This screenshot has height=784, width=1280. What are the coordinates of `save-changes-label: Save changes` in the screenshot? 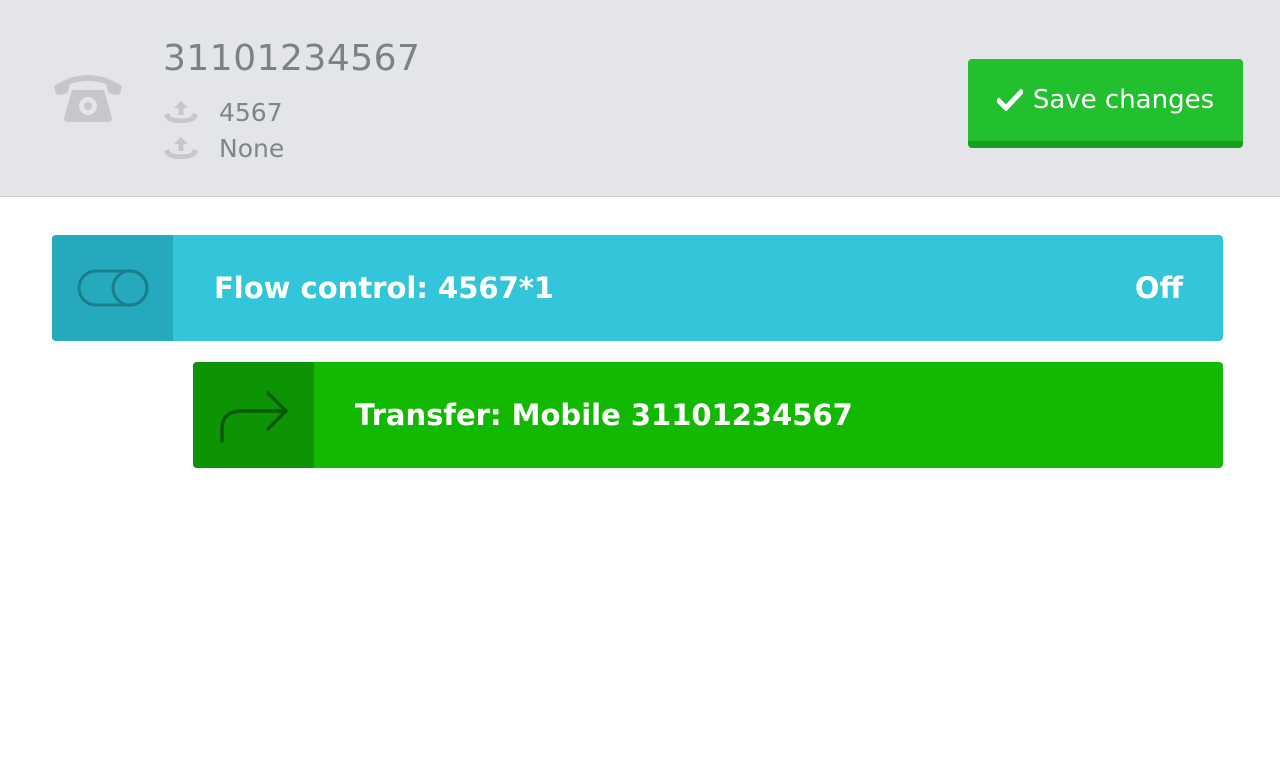 It's located at (1123, 100).